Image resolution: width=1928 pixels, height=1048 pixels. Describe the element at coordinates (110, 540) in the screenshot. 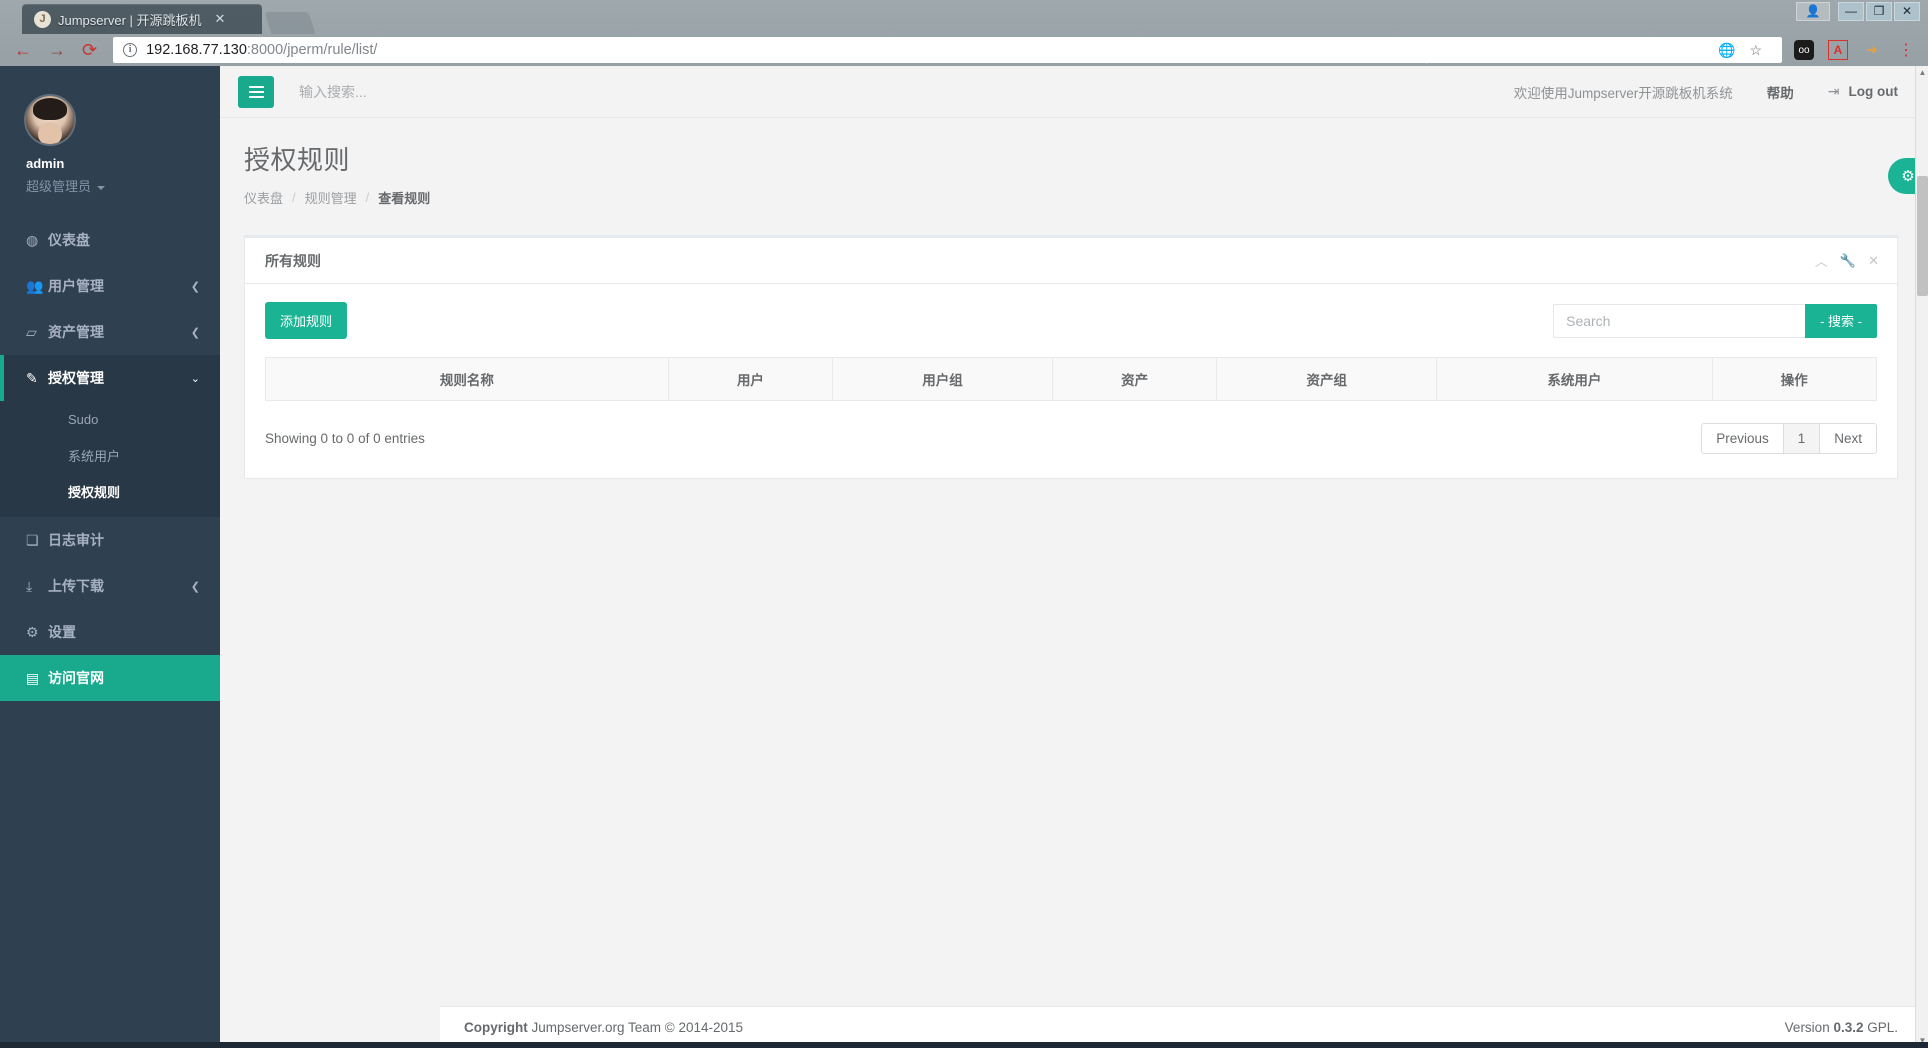

I see `sidebar-item-audit: ❏ 日志审计` at that location.